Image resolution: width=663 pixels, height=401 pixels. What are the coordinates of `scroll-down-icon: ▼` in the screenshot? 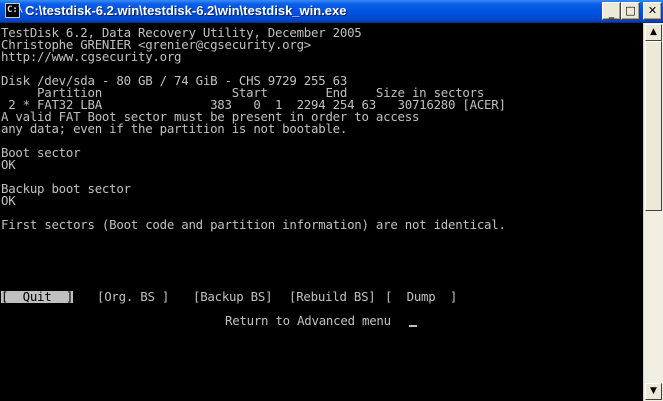 It's located at (653, 391).